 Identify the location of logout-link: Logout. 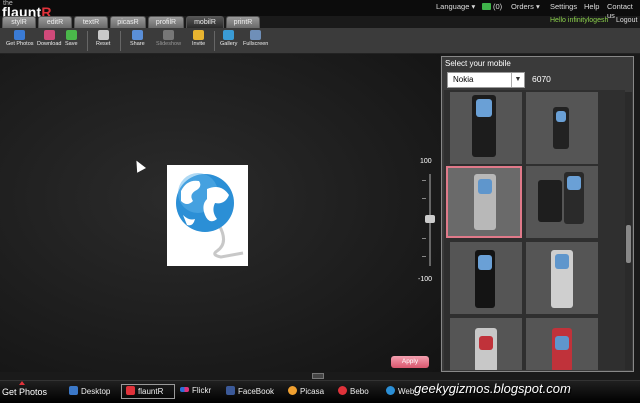
(626, 20).